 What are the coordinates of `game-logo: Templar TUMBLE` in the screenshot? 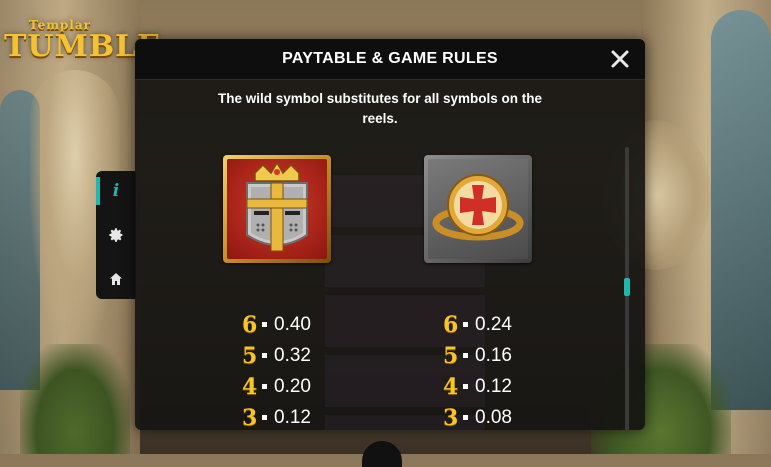 It's located at (83, 48).